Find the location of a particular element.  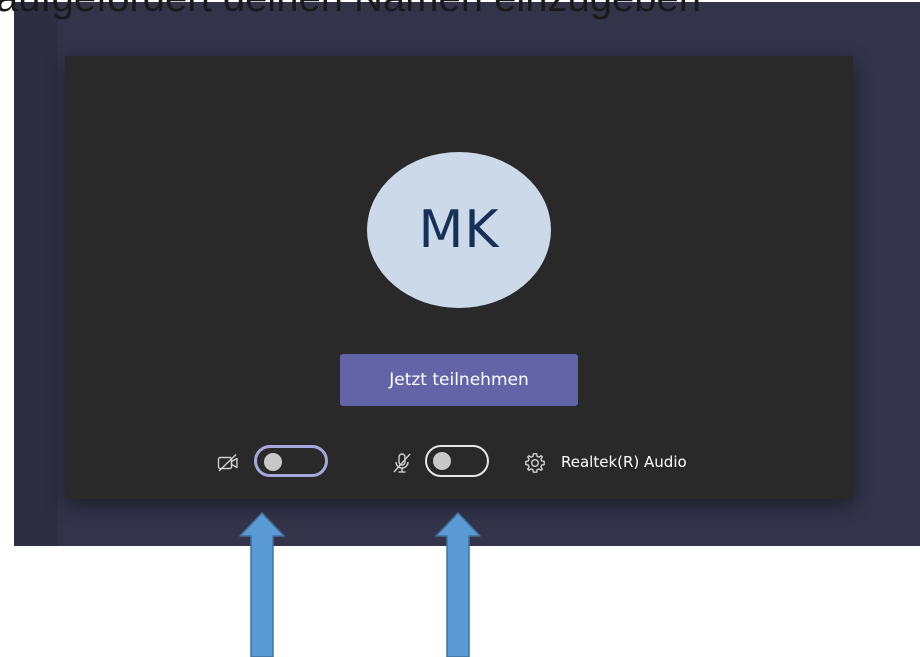

mic-toggle-knob is located at coordinates (442, 461).